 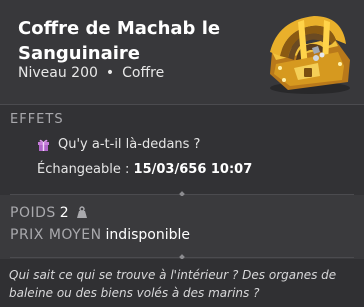 What do you see at coordinates (147, 235) in the screenshot?
I see `price-value: indisponible` at bounding box center [147, 235].